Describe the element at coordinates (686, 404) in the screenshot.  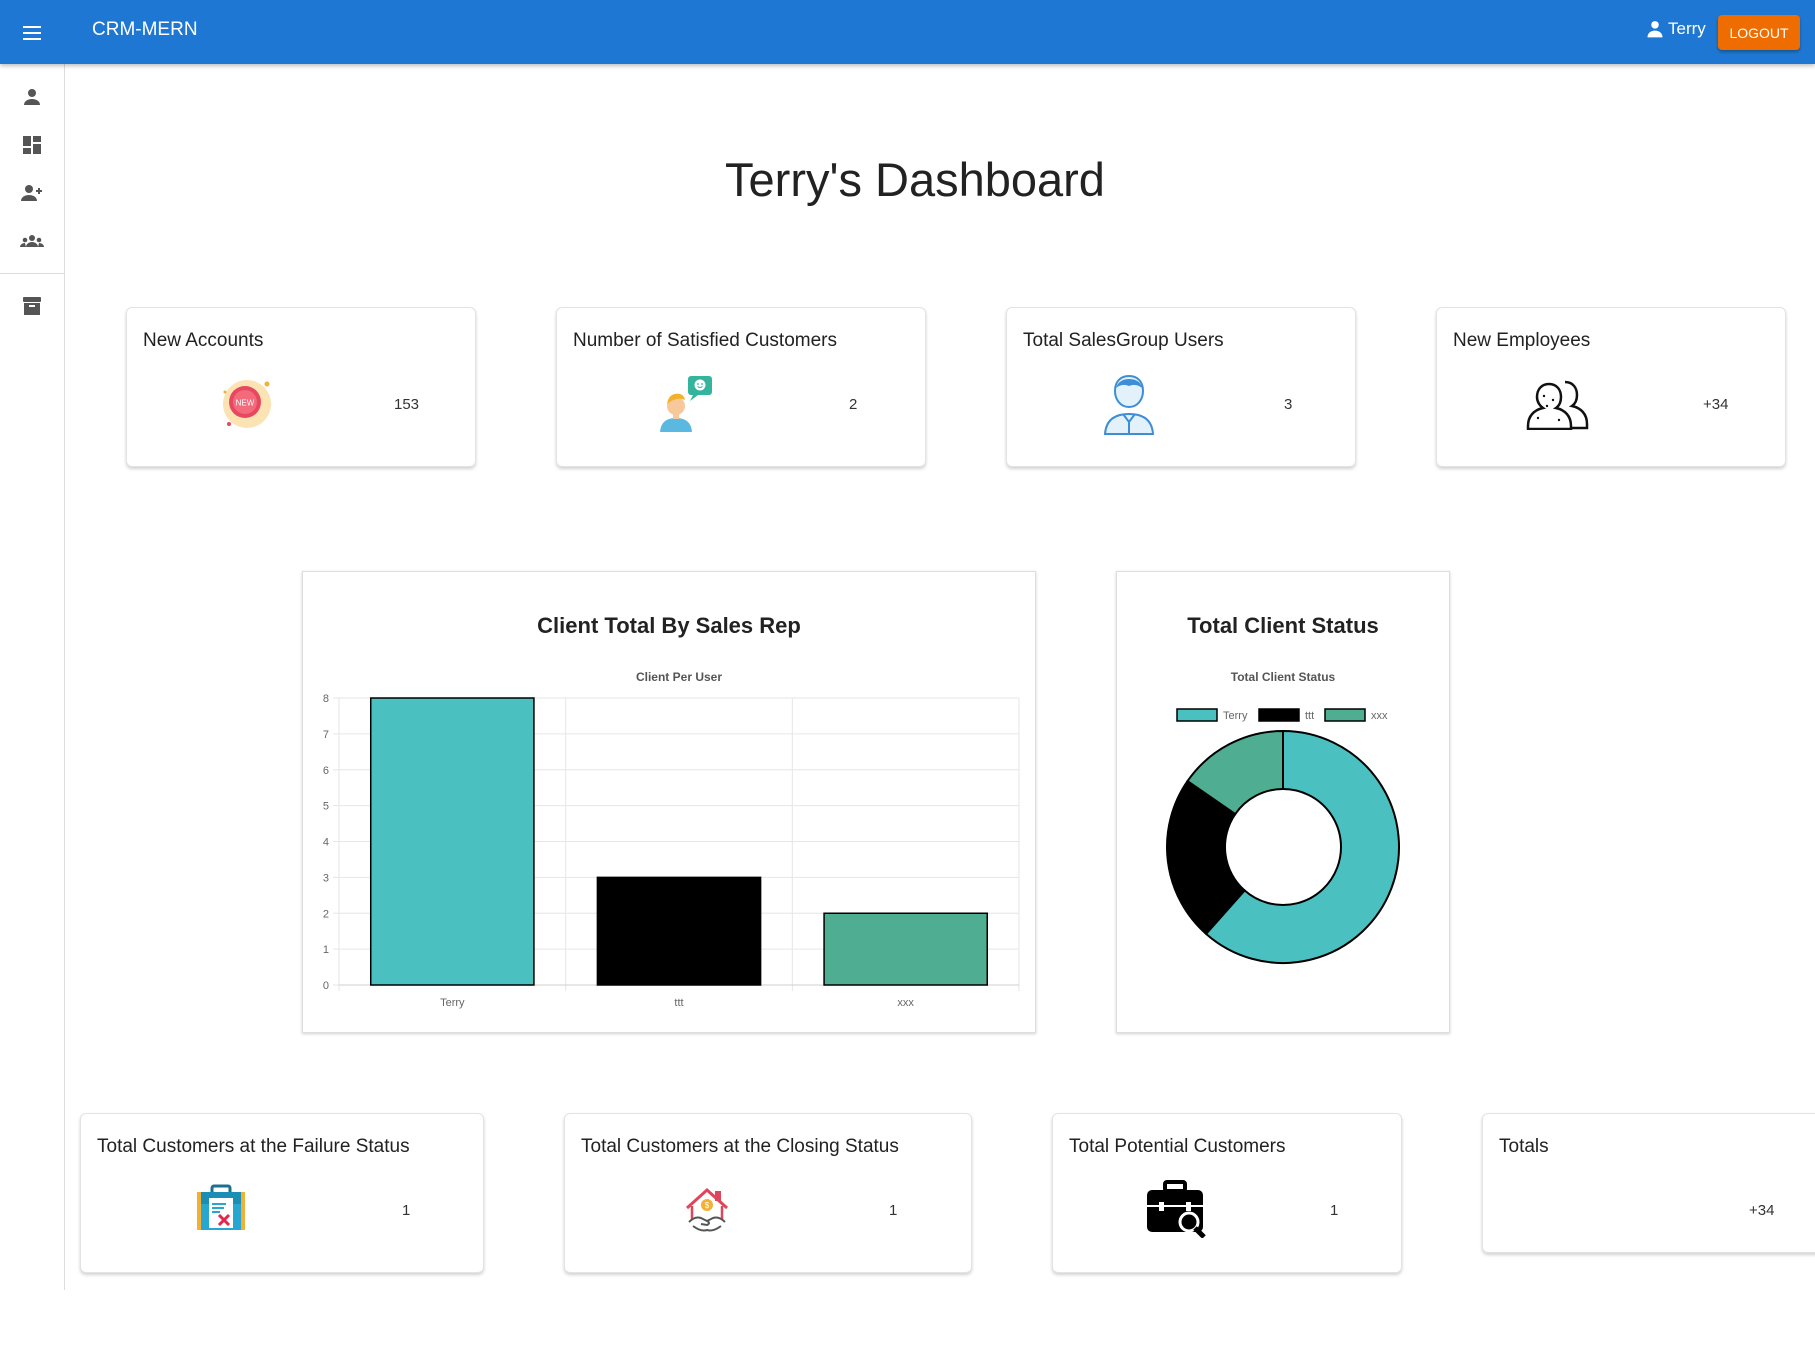
I see `satisfied-customer-icon` at that location.